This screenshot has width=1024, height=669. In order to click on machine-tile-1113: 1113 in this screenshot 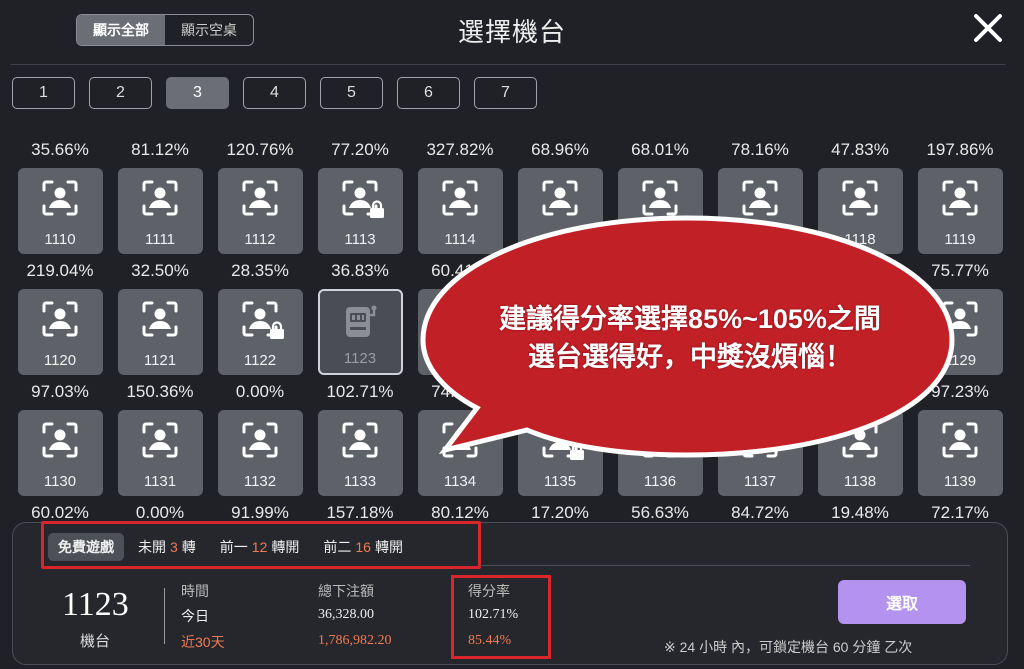, I will do `click(360, 210)`.